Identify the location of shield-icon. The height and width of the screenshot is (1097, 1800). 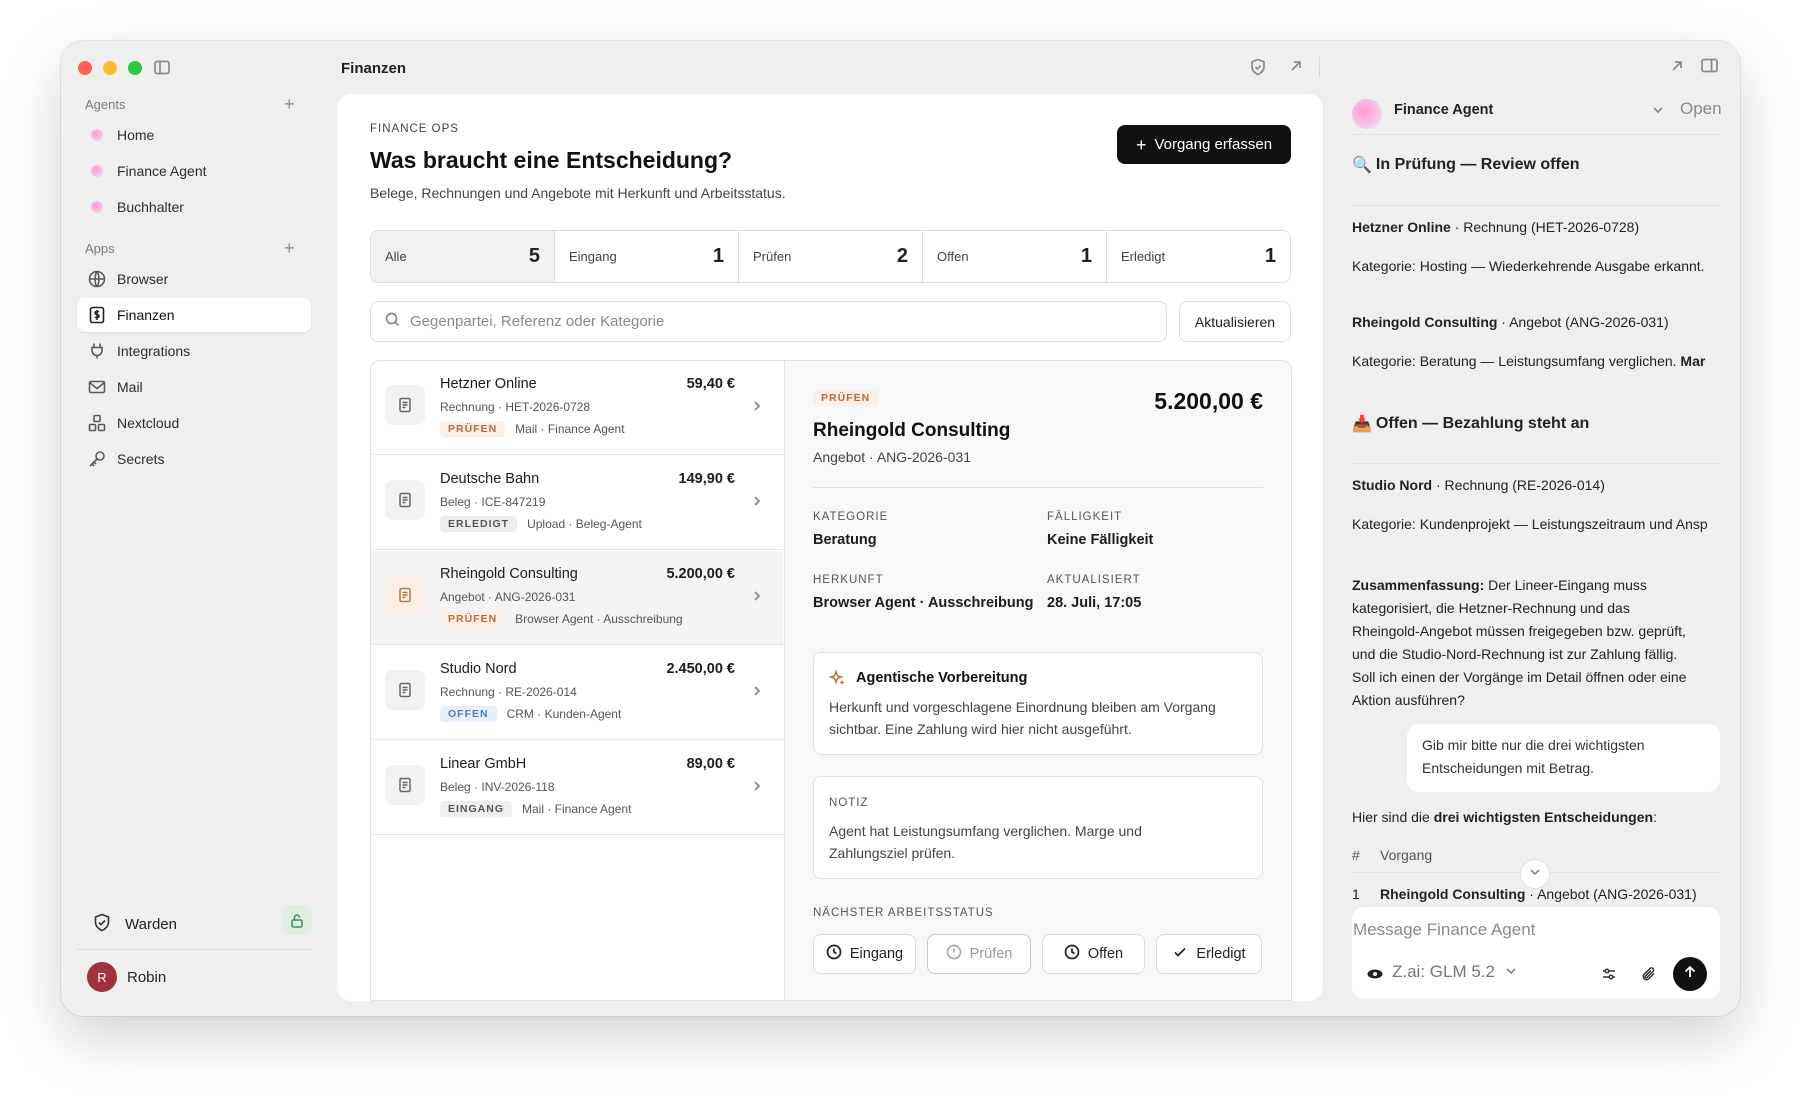
(102, 924).